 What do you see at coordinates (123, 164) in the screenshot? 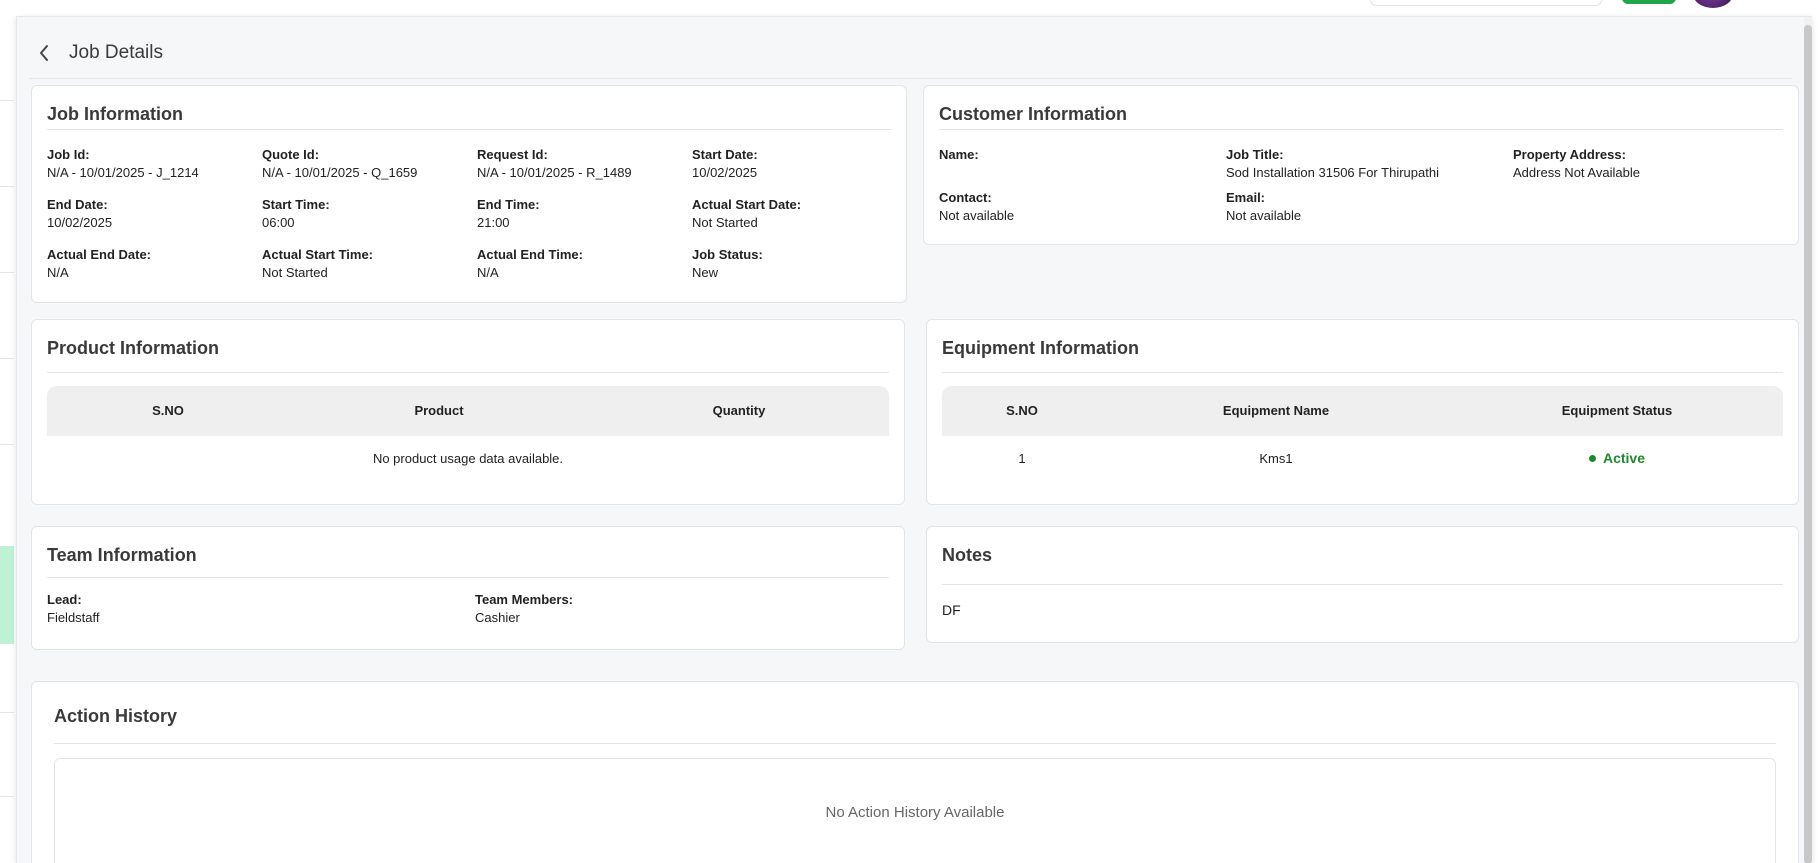
I see `job-id-field: Job Id: N/A - 10/01/2025 - J_1214` at bounding box center [123, 164].